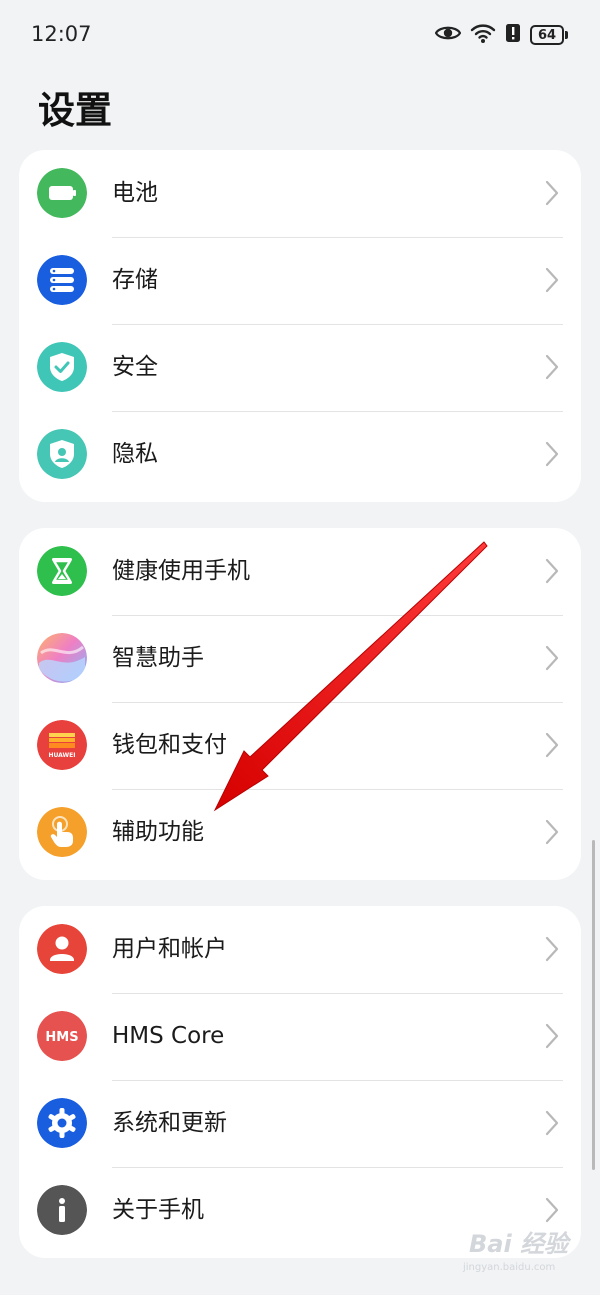  I want to click on user-icon, so click(62, 949).